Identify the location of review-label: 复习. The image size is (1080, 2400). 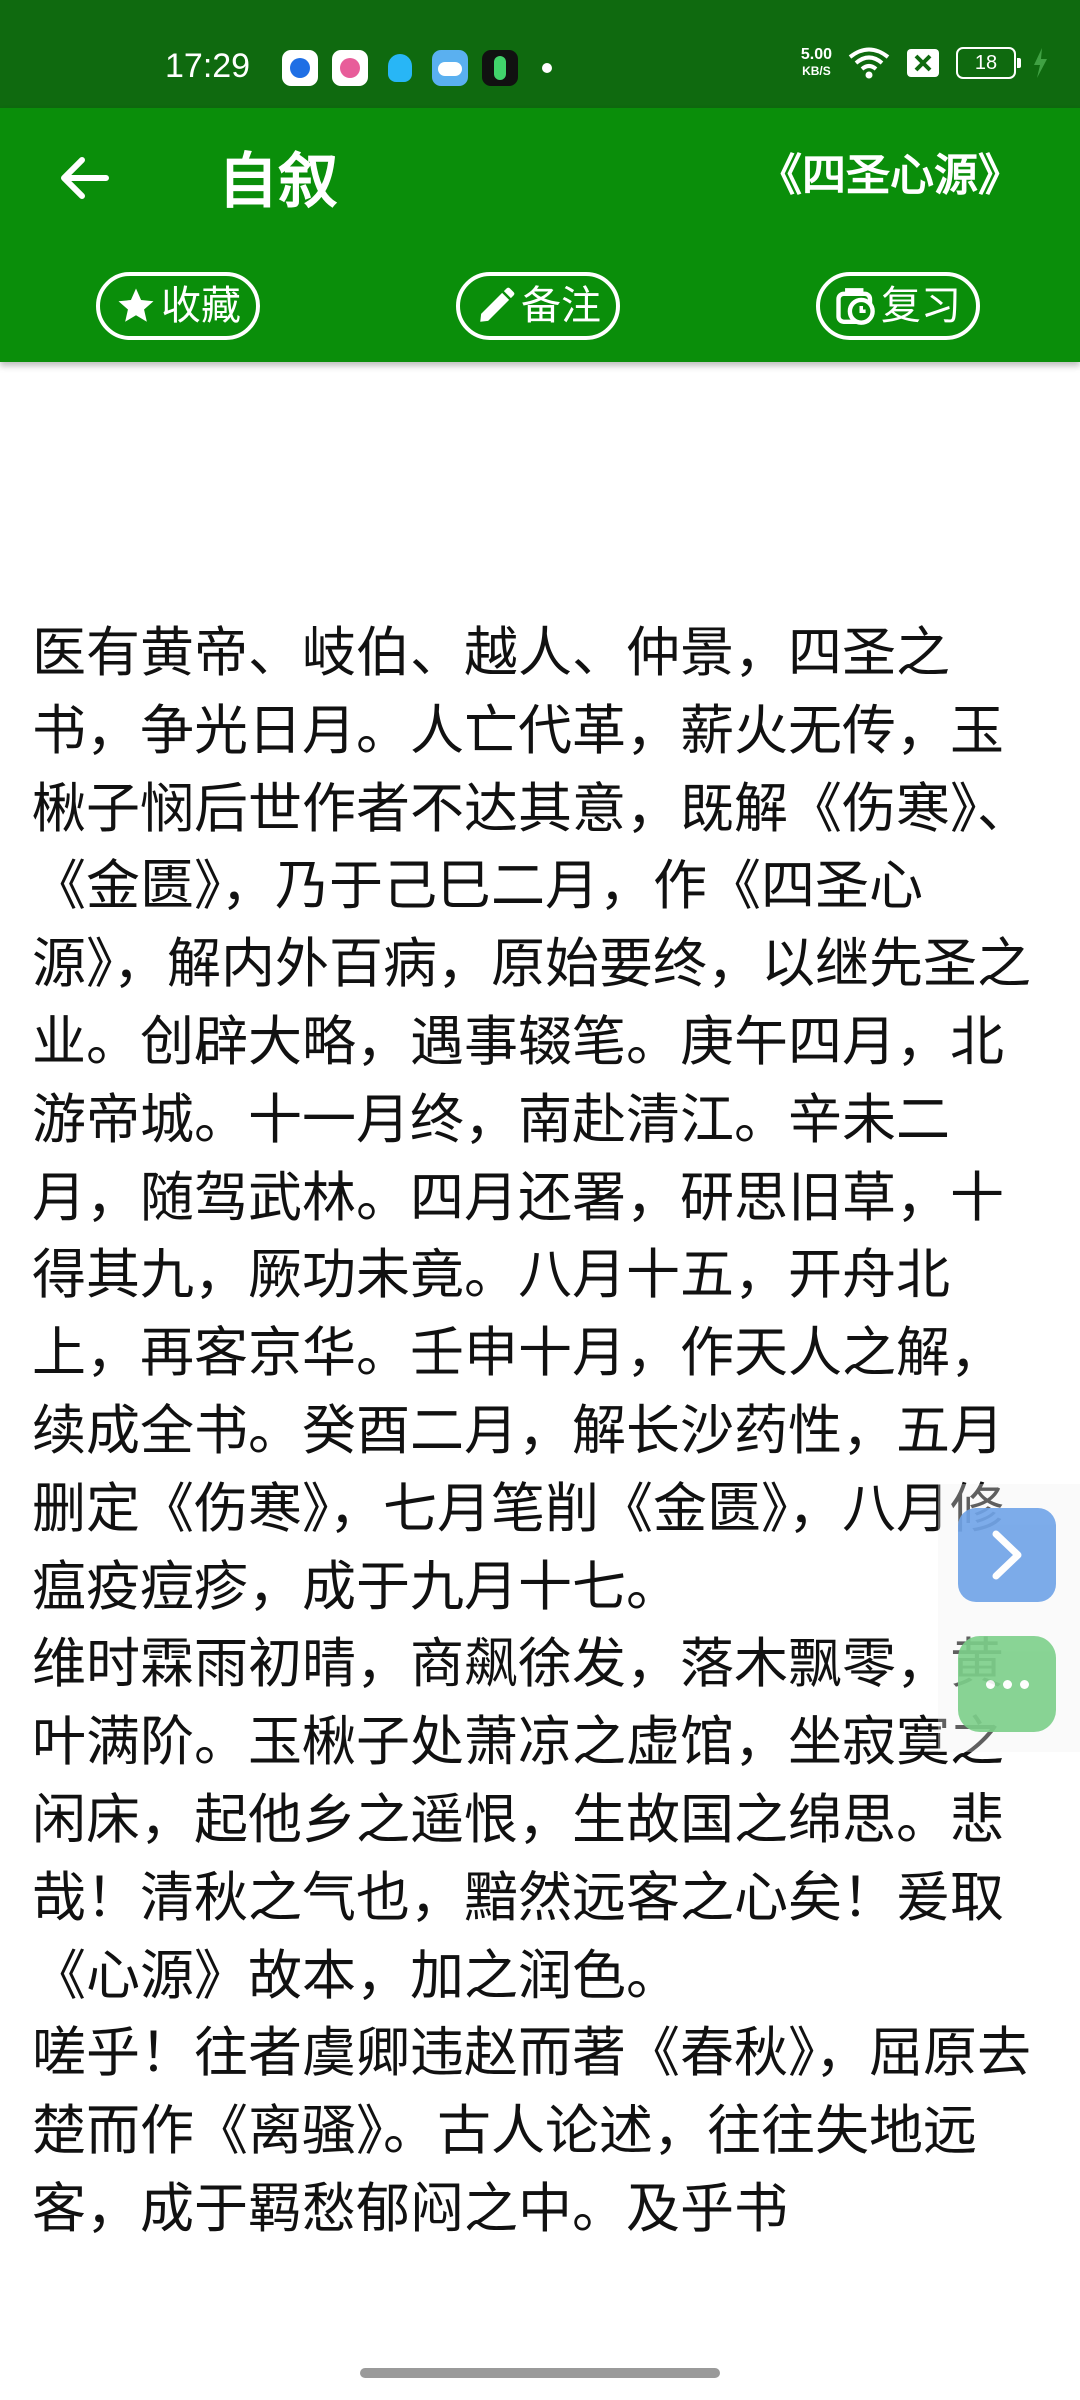
(921, 306).